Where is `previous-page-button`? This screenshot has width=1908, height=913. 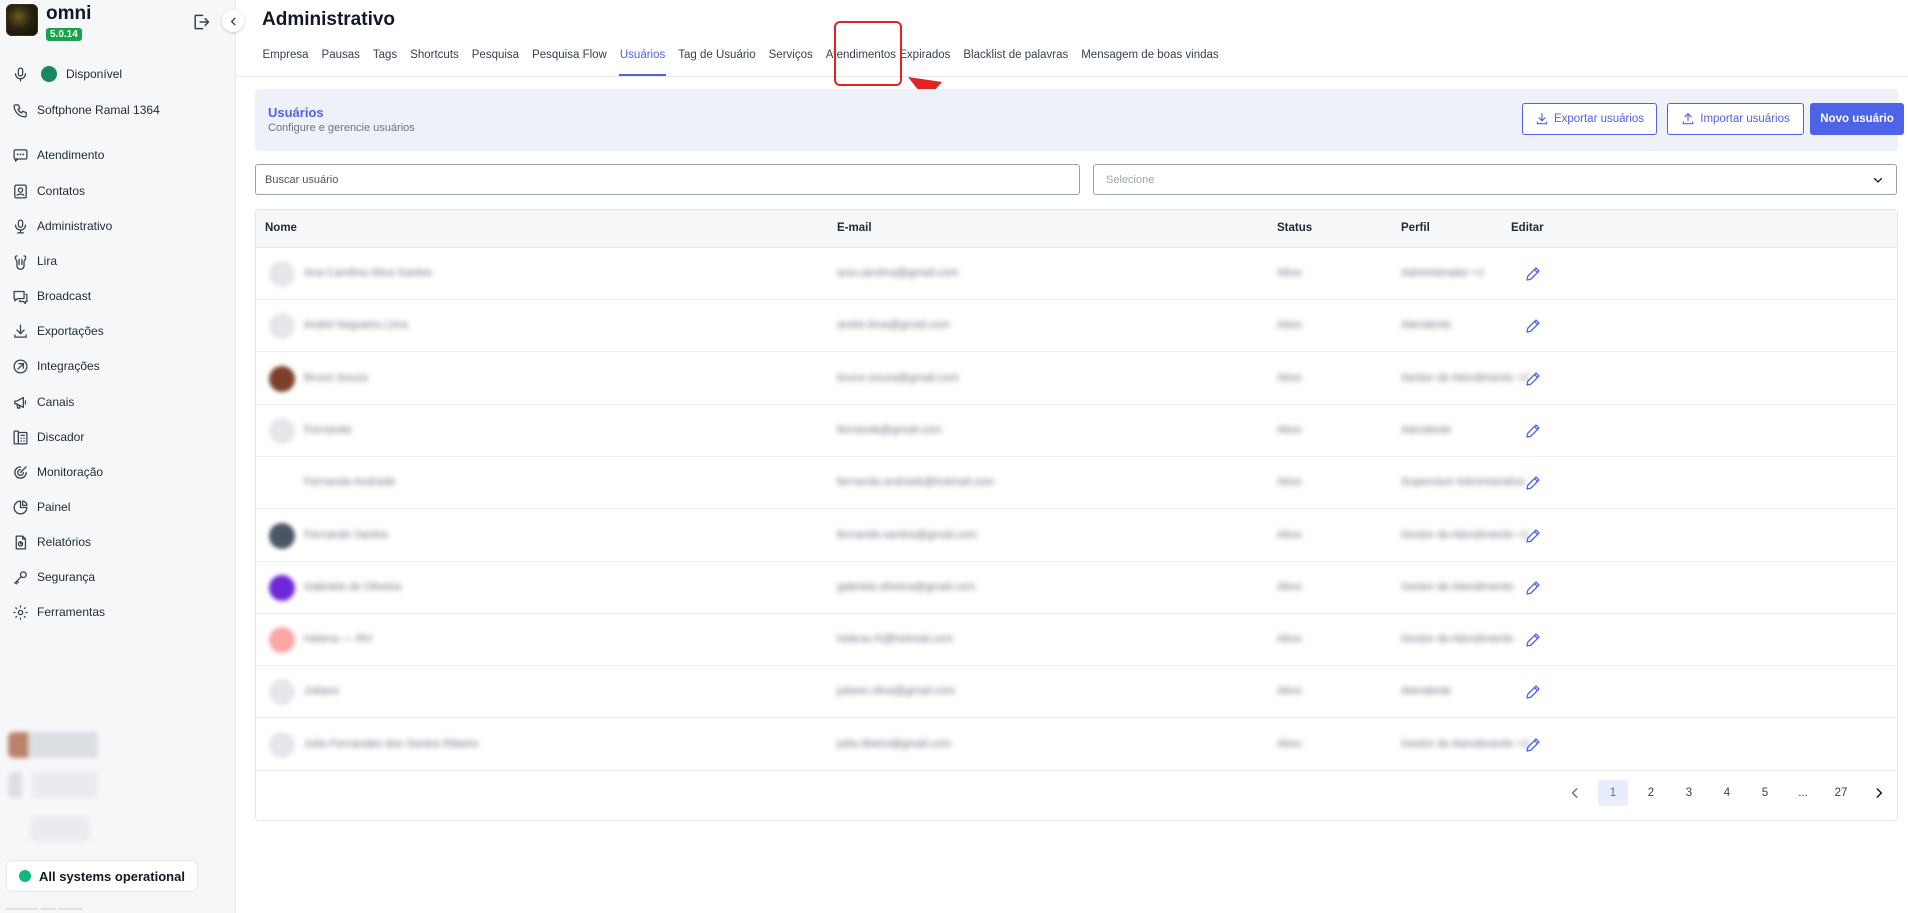 previous-page-button is located at coordinates (1575, 793).